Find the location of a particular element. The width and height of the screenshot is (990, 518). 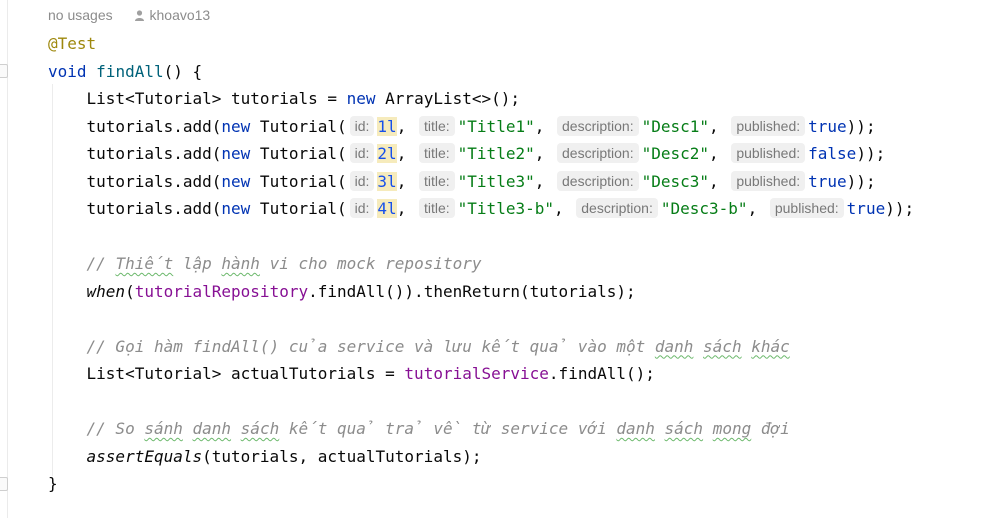

usages-hint: no usages is located at coordinates (80, 15).